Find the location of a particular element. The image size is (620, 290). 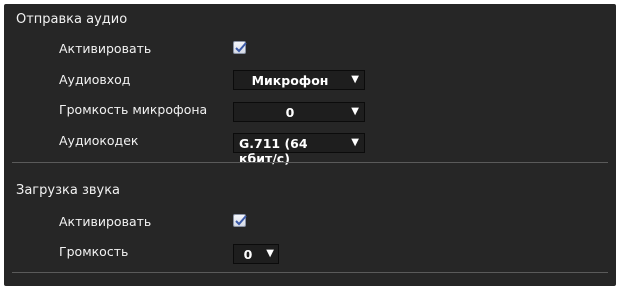

bottom-divider is located at coordinates (310, 272).